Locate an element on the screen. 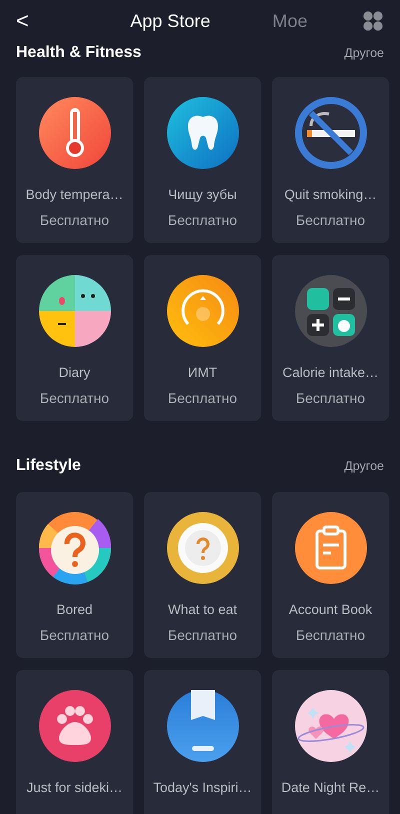  app-card: Diary Бесплатно is located at coordinates (74, 338).